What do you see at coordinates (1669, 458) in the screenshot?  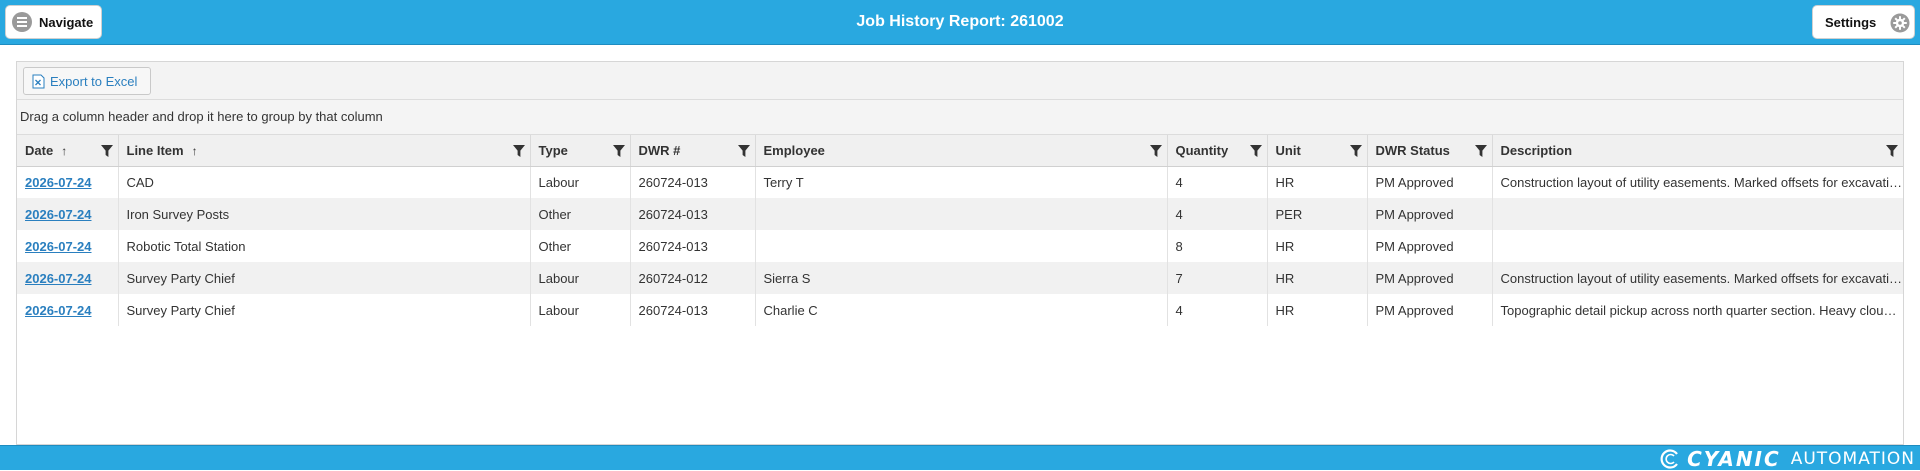 I see `cyanic-logo-icon` at bounding box center [1669, 458].